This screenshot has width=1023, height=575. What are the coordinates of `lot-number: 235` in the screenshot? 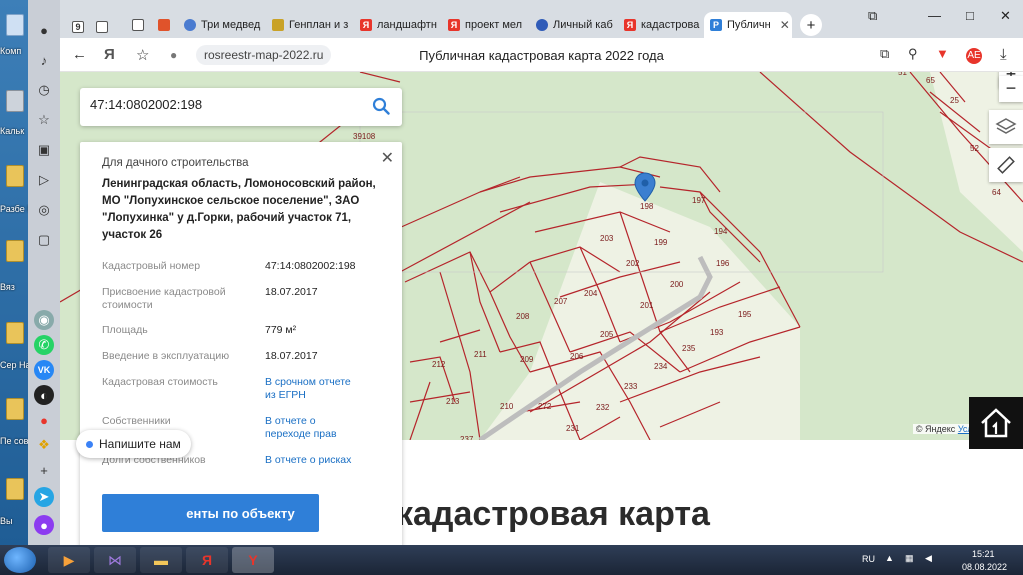 It's located at (689, 348).